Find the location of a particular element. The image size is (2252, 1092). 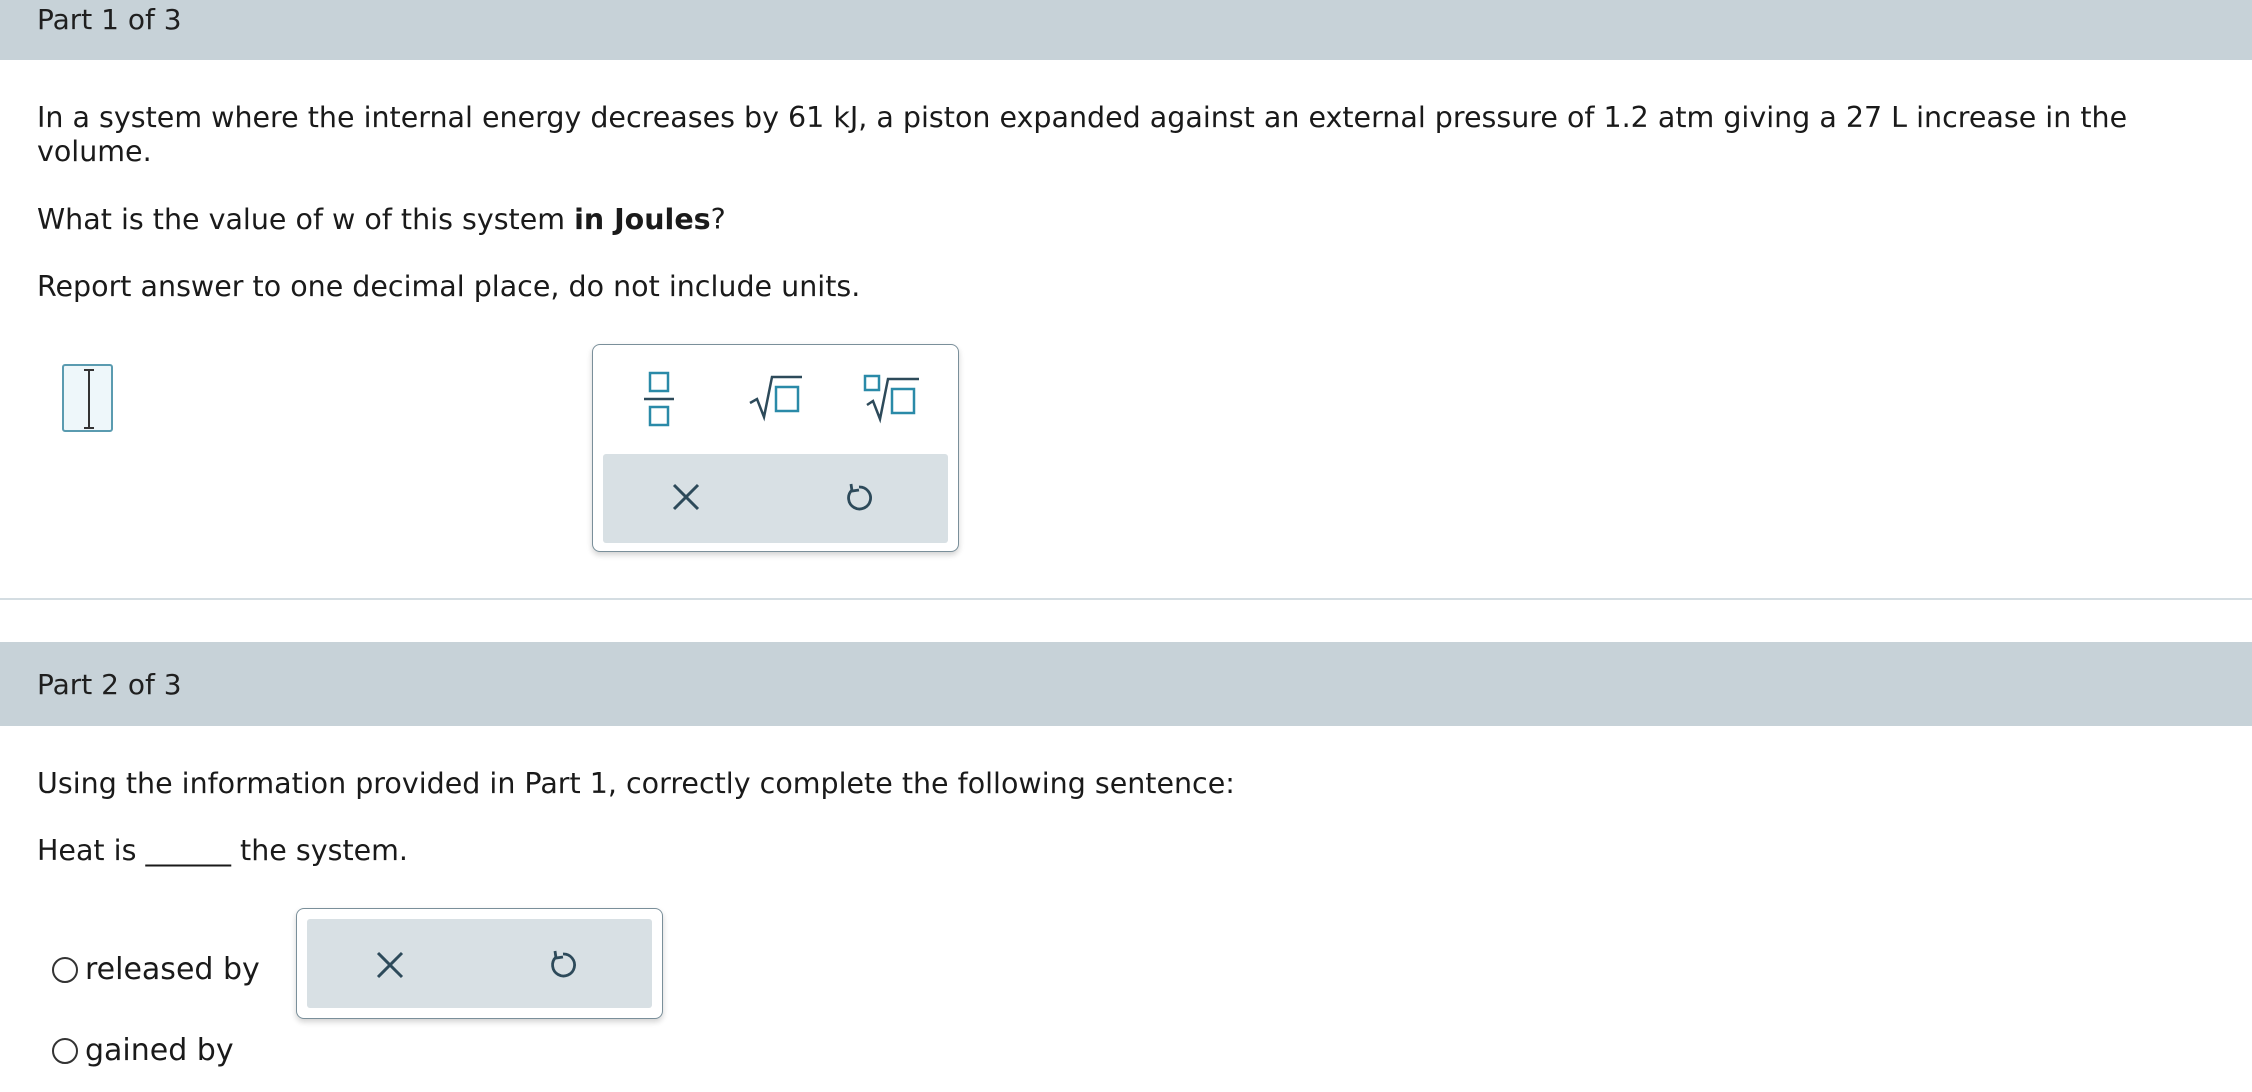

part-2-header: Part 2 of 3 is located at coordinates (1126, 684).